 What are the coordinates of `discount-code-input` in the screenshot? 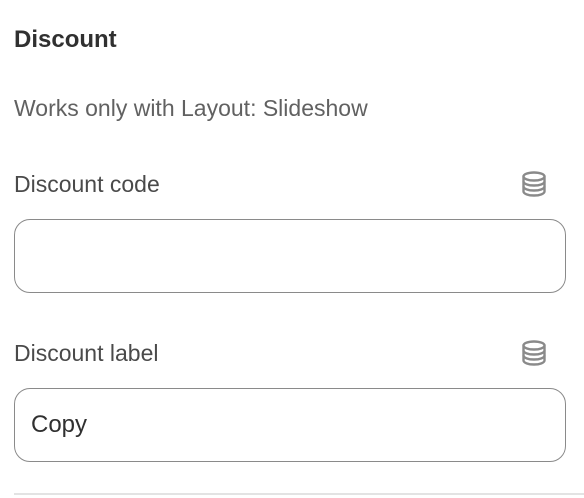 It's located at (290, 256).